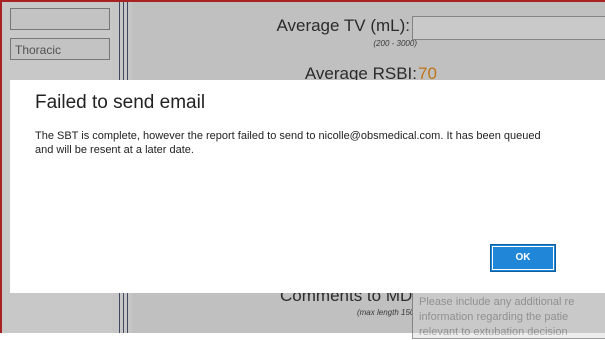  I want to click on dialog-title: Failed to send email, so click(120, 102).